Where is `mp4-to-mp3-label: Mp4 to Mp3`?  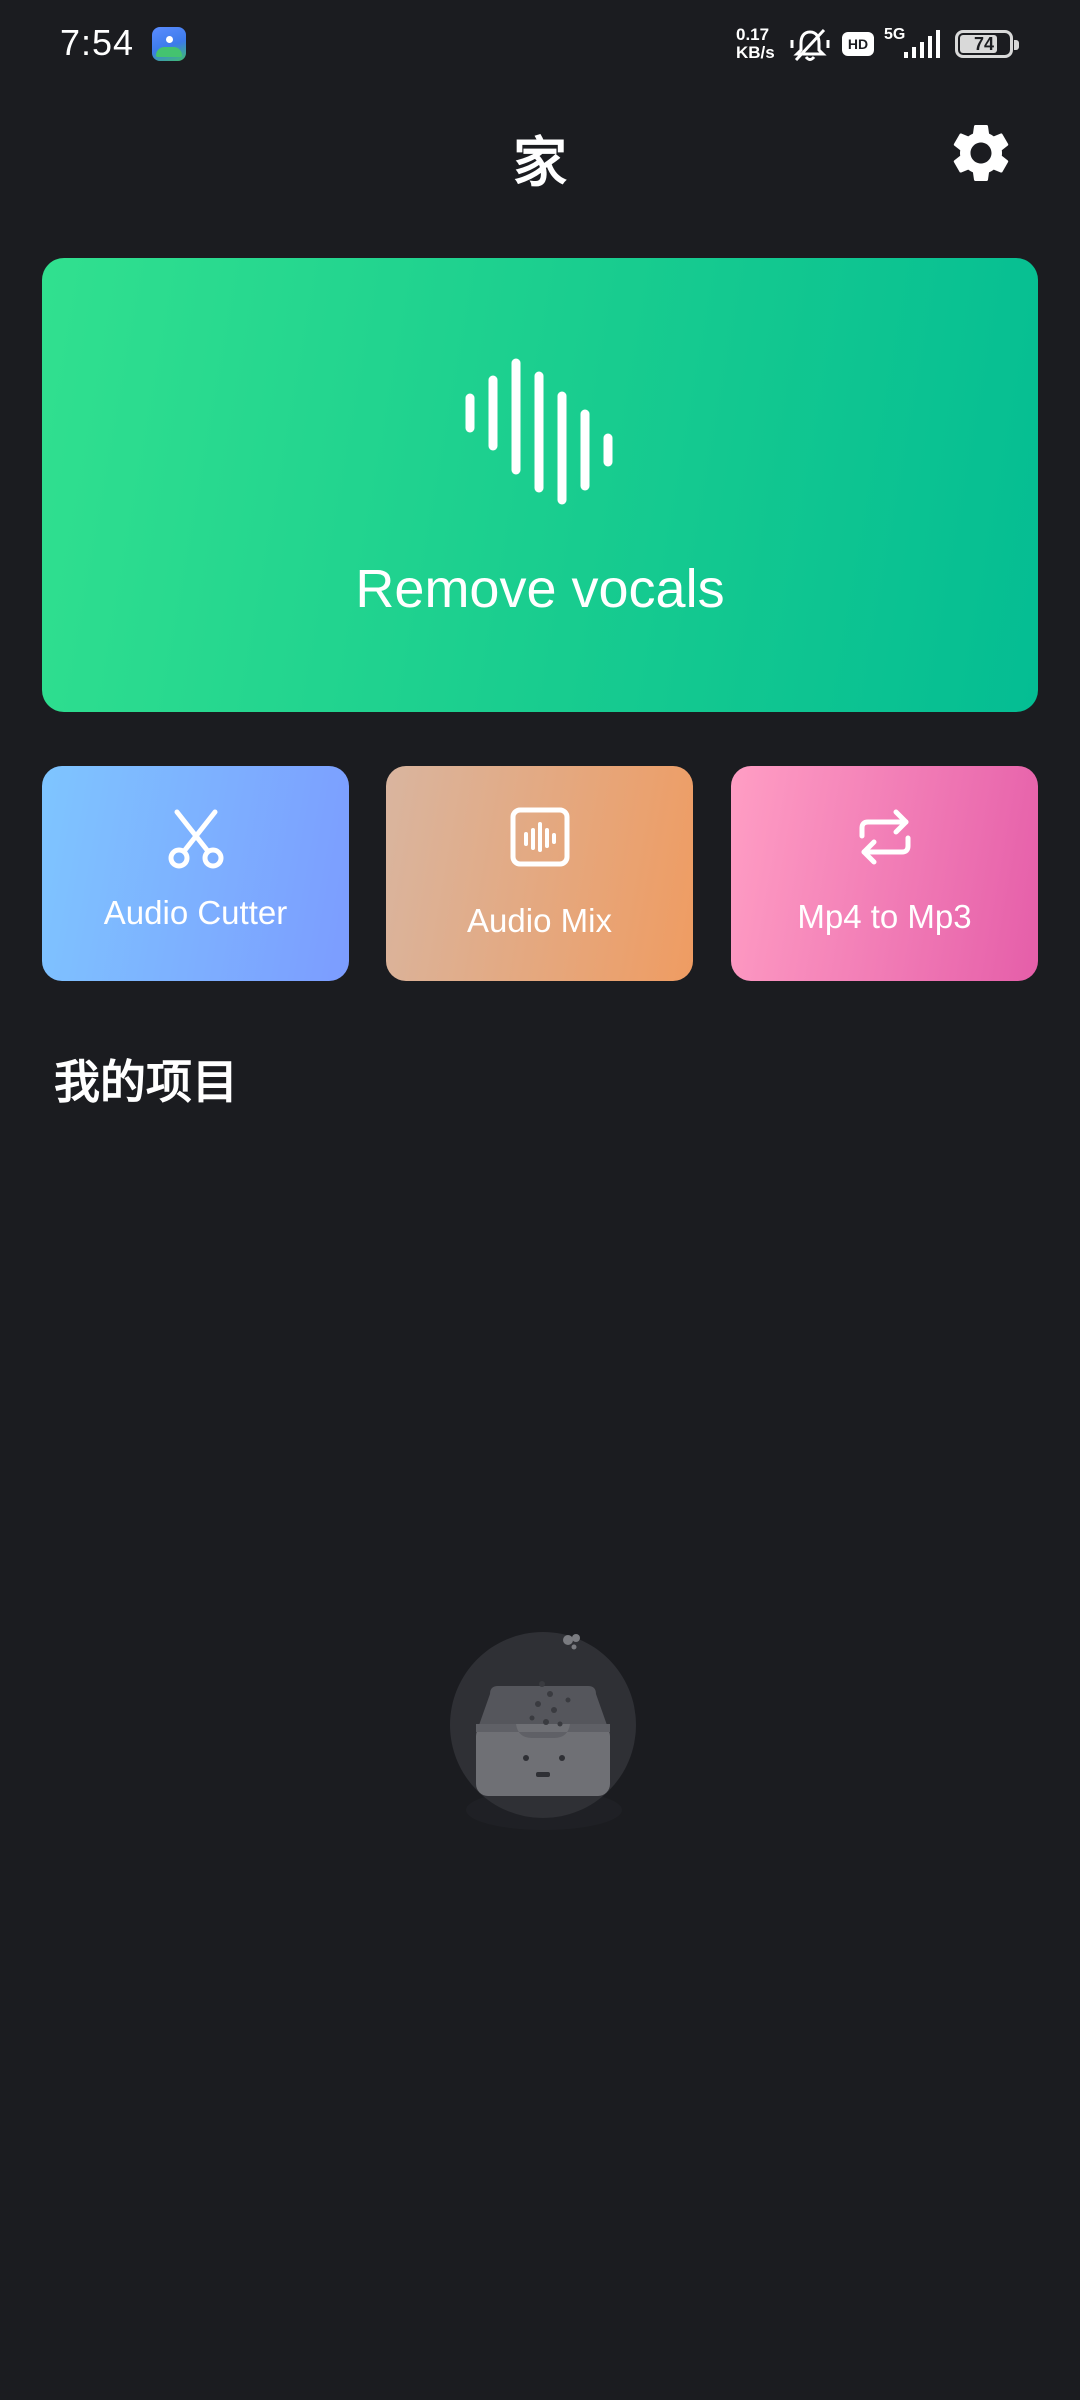
mp4-to-mp3-label: Mp4 to Mp3 is located at coordinates (884, 916).